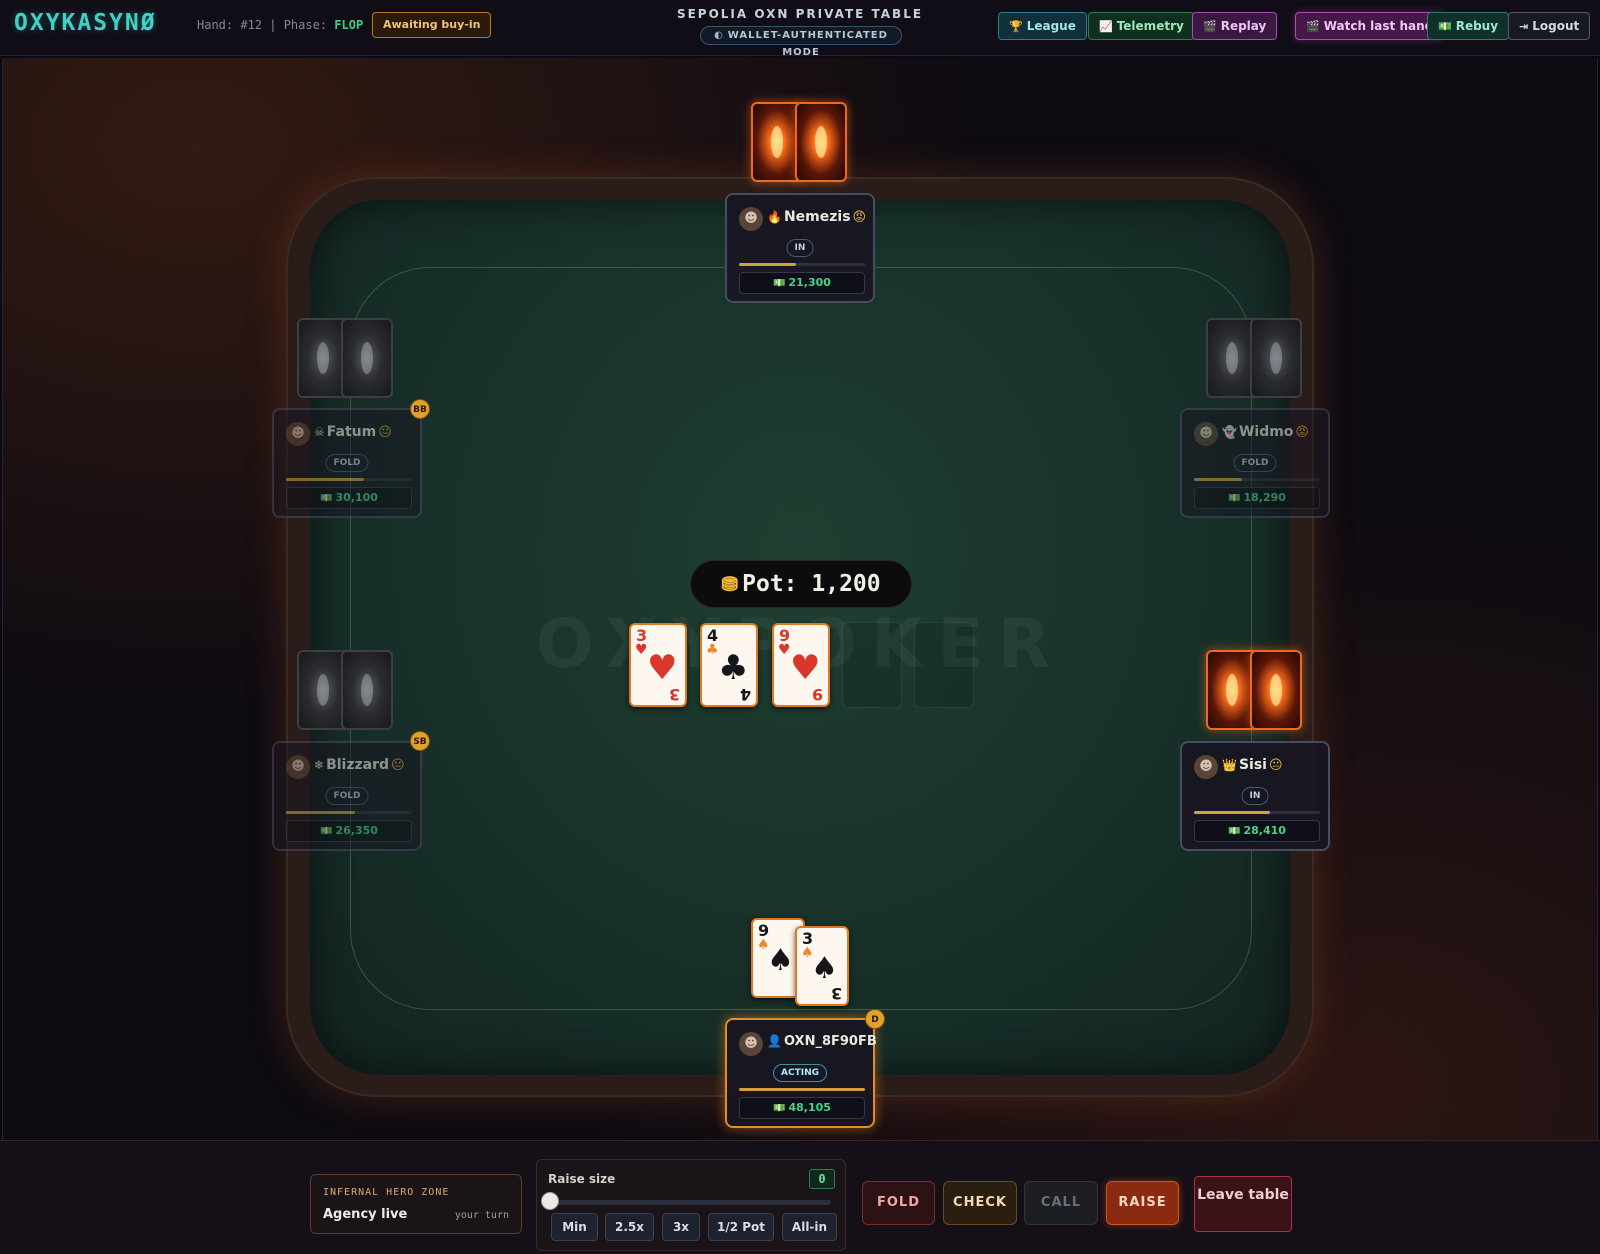  Describe the element at coordinates (1142, 1203) in the screenshot. I see `raise-button: RAISE` at that location.